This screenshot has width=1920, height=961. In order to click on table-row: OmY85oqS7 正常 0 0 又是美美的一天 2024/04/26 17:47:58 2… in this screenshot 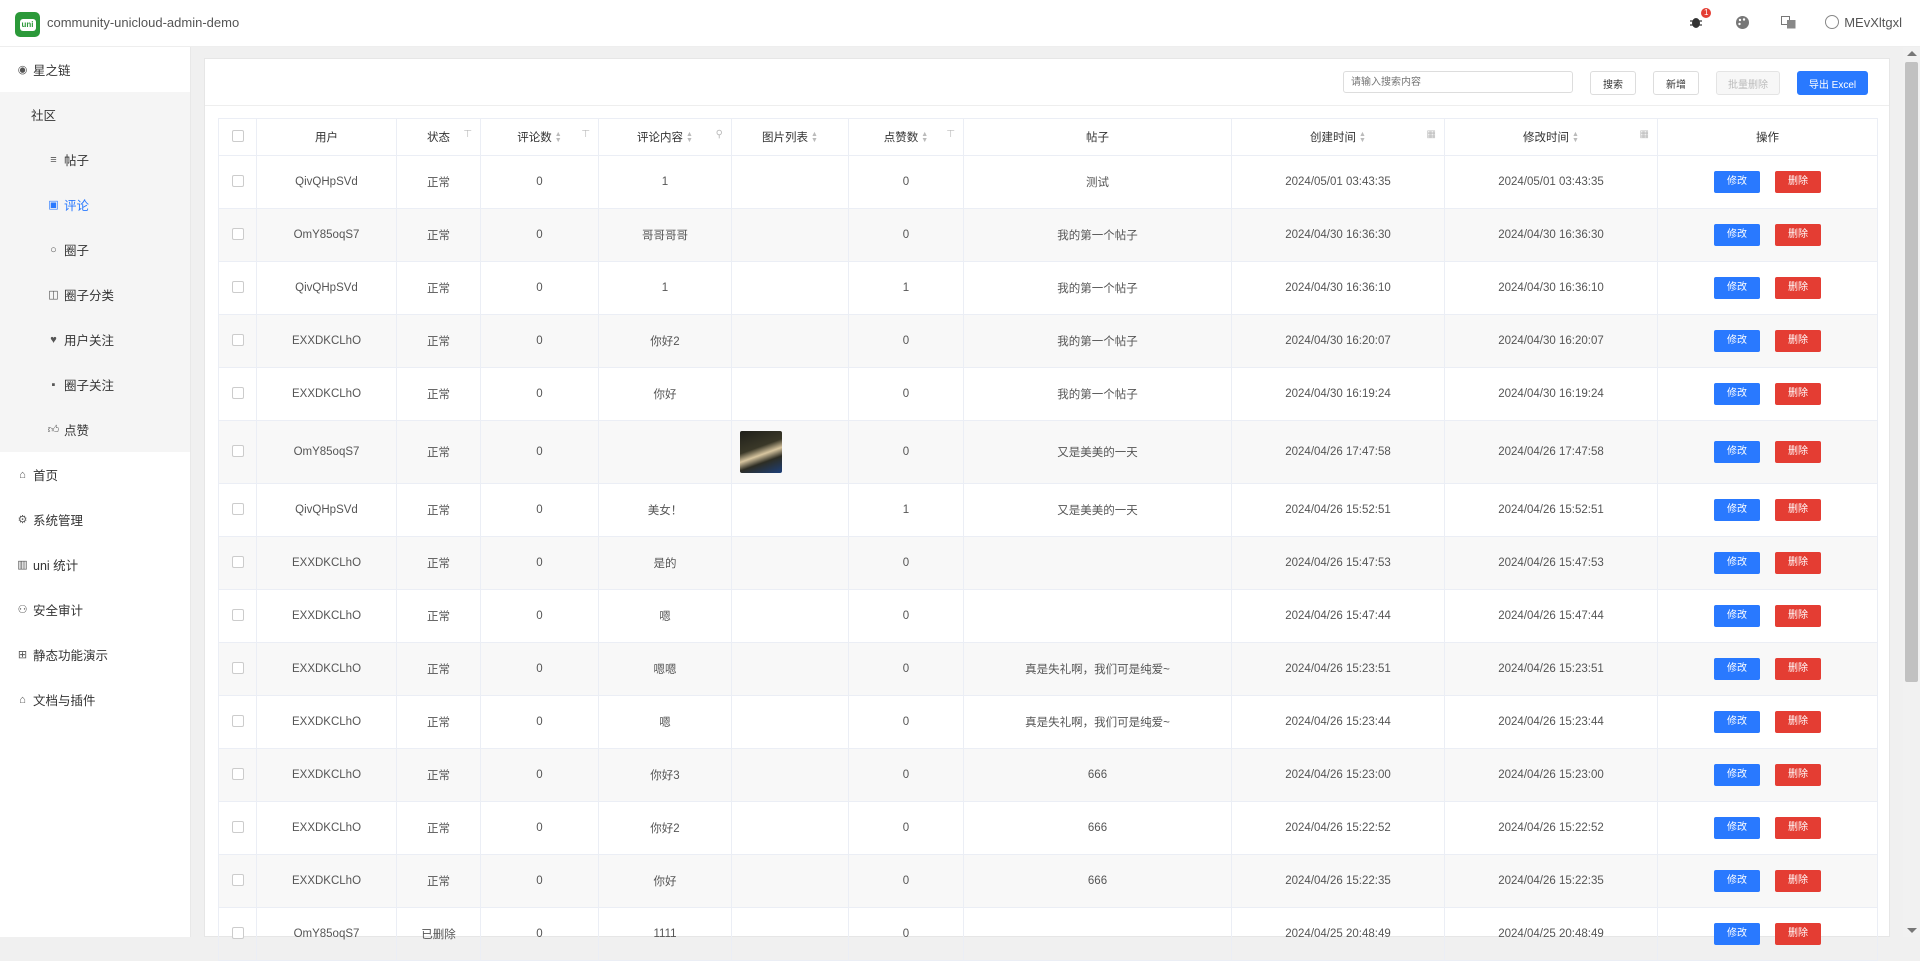, I will do `click(1048, 452)`.